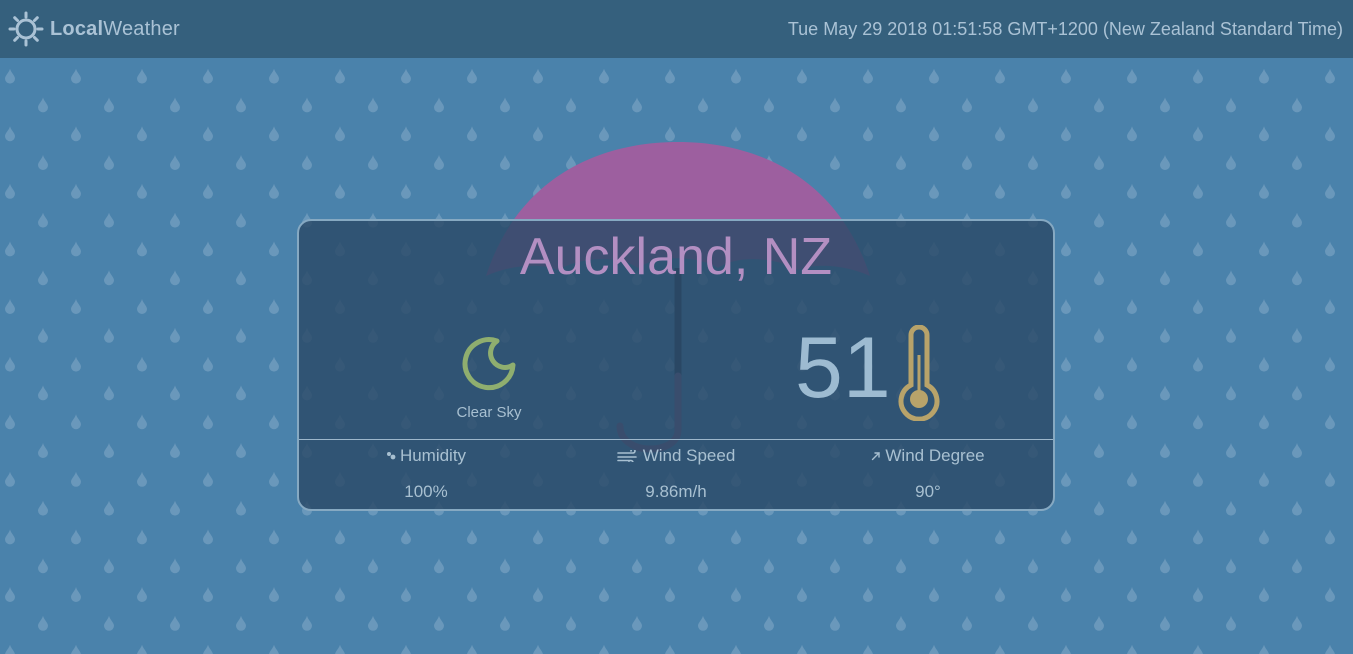  Describe the element at coordinates (426, 491) in the screenshot. I see `stat-humidity-value: 100%` at that location.